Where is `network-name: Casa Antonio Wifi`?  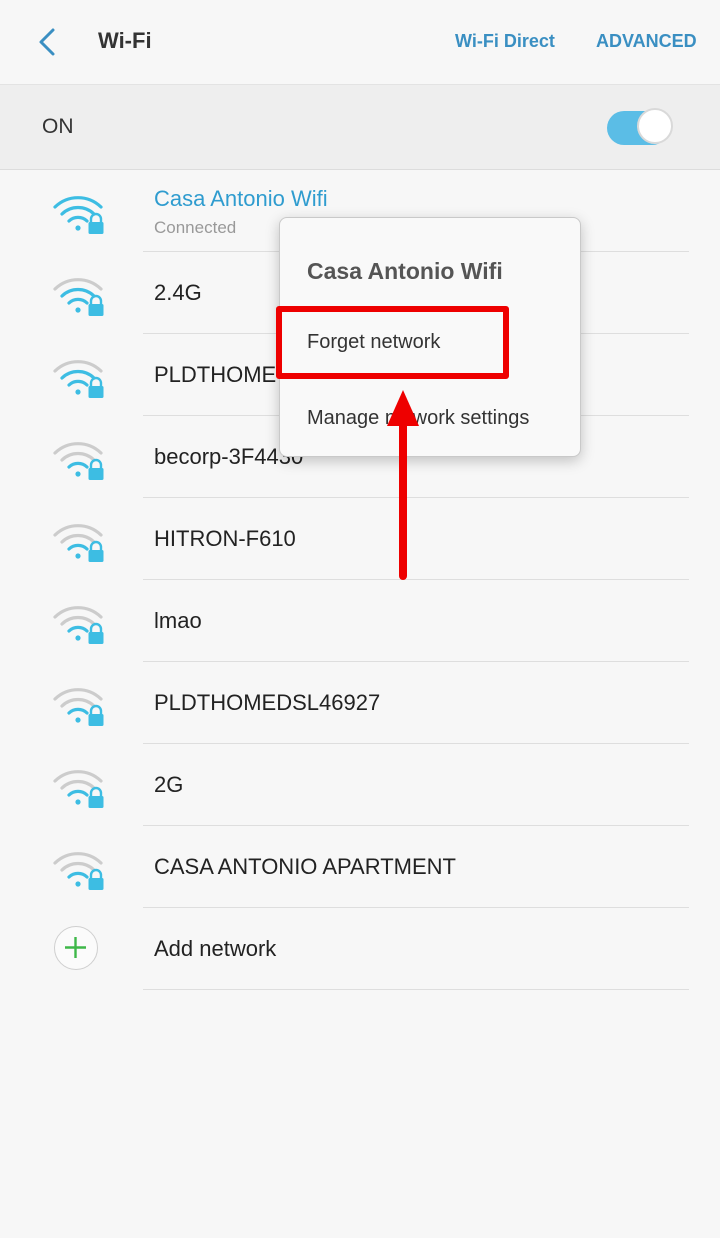
network-name: Casa Antonio Wifi is located at coordinates (241, 198).